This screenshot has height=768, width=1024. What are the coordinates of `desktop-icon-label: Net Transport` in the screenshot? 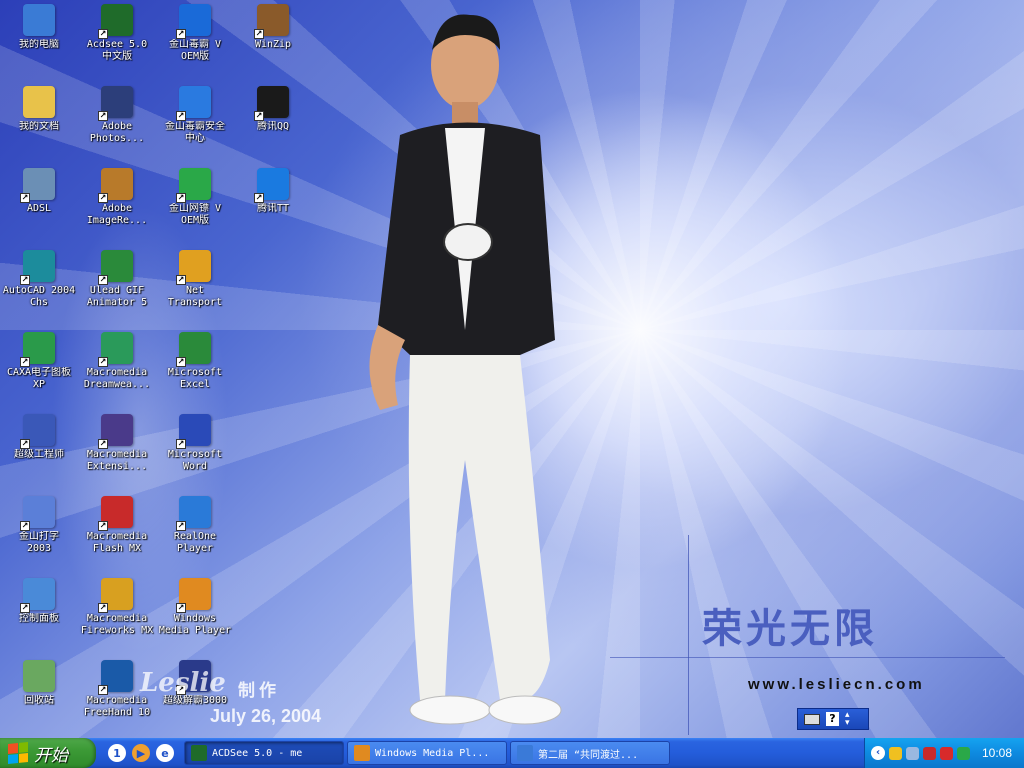 It's located at (195, 296).